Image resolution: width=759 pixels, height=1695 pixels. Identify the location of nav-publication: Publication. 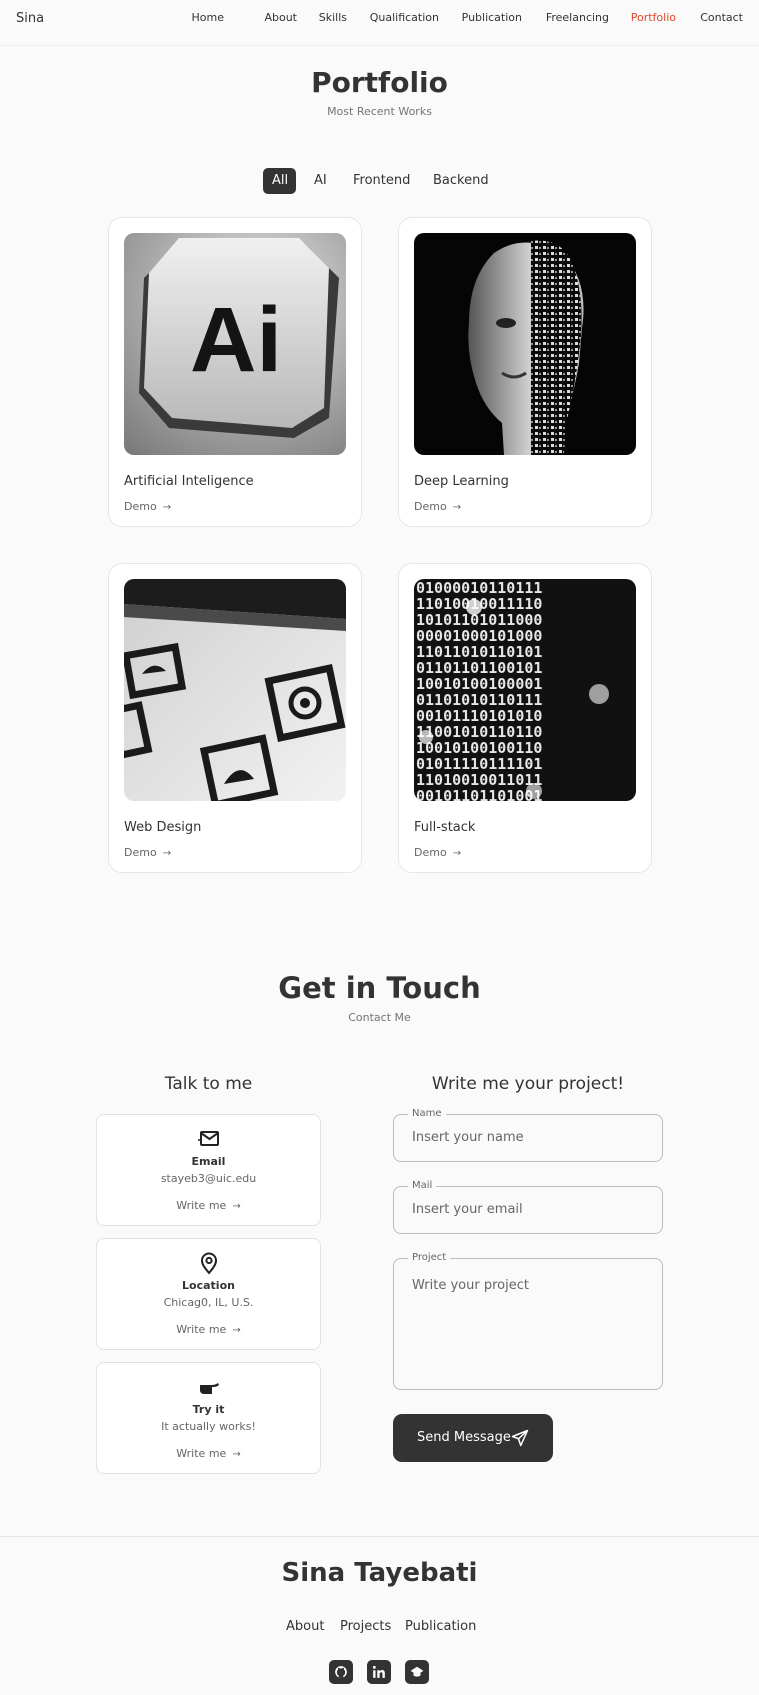
(492, 17).